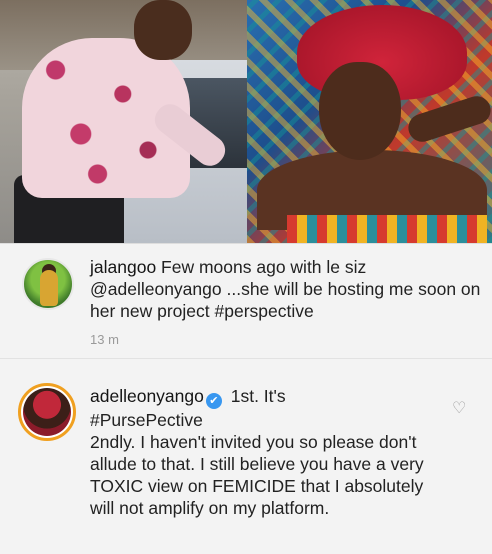 The width and height of the screenshot is (492, 554). What do you see at coordinates (123, 267) in the screenshot?
I see `username-link: jalangoo` at bounding box center [123, 267].